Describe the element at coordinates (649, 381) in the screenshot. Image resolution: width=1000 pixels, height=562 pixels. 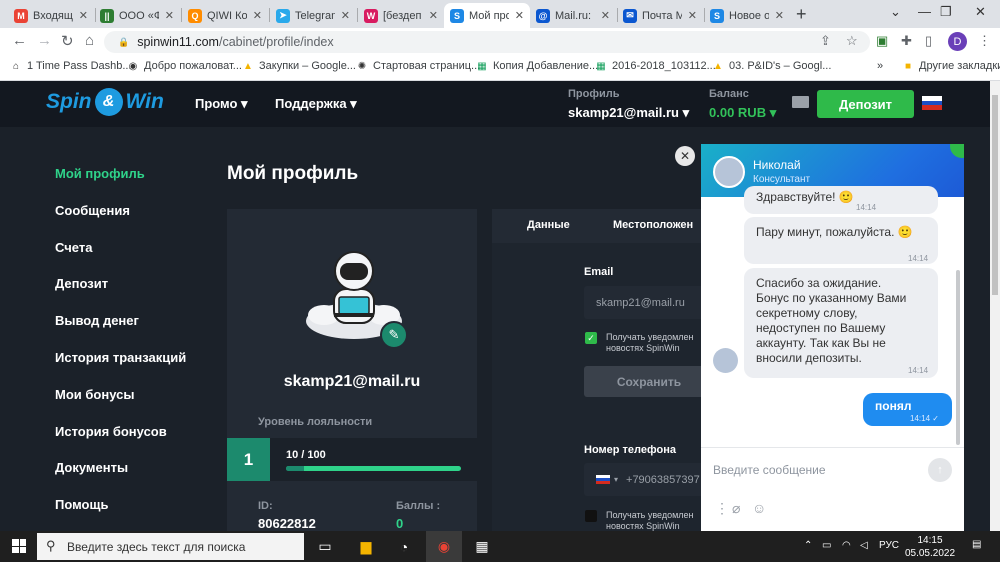
I see `save-button: Сохранить` at that location.